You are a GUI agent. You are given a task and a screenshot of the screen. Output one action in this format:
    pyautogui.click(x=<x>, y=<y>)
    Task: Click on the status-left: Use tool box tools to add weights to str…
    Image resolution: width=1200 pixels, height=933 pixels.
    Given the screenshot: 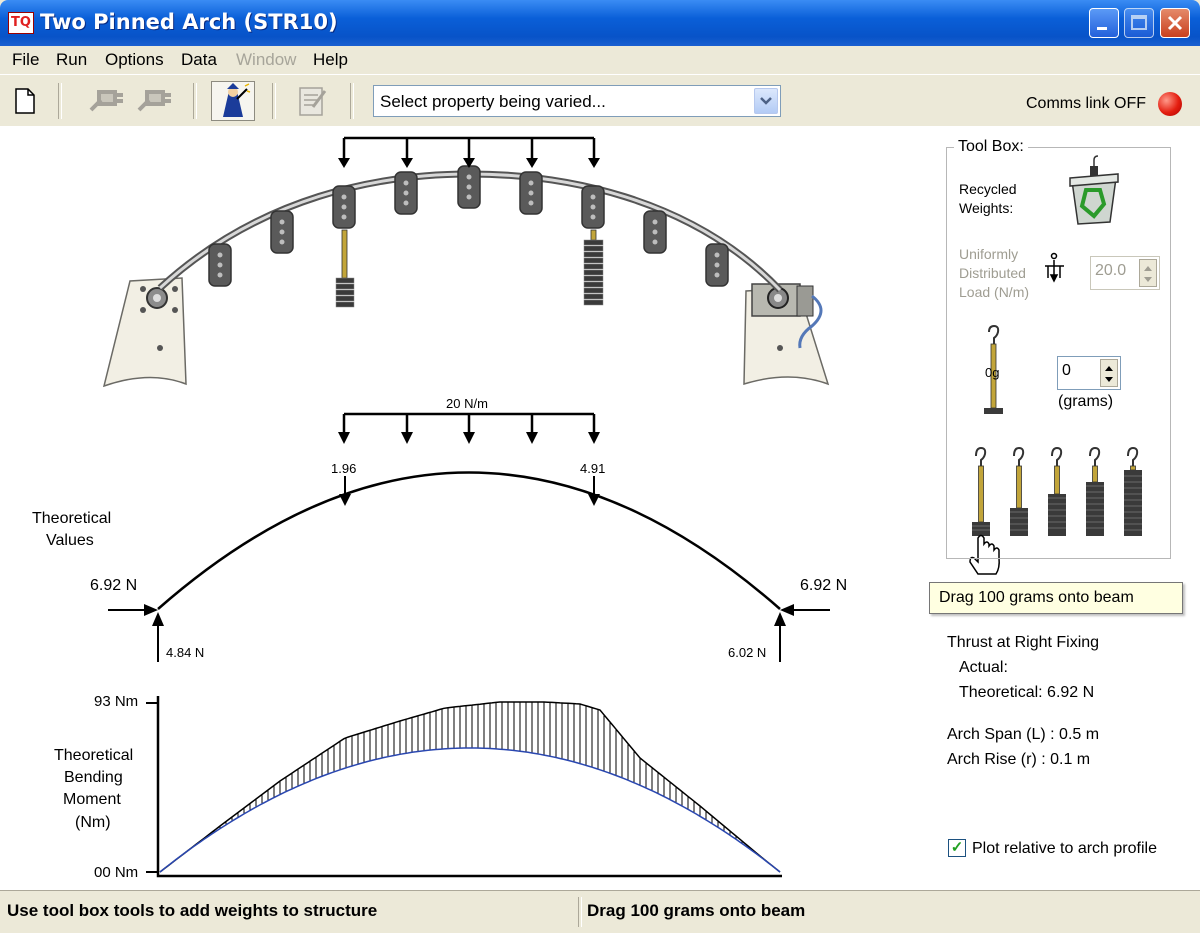 What is the action you would take?
    pyautogui.click(x=192, y=910)
    